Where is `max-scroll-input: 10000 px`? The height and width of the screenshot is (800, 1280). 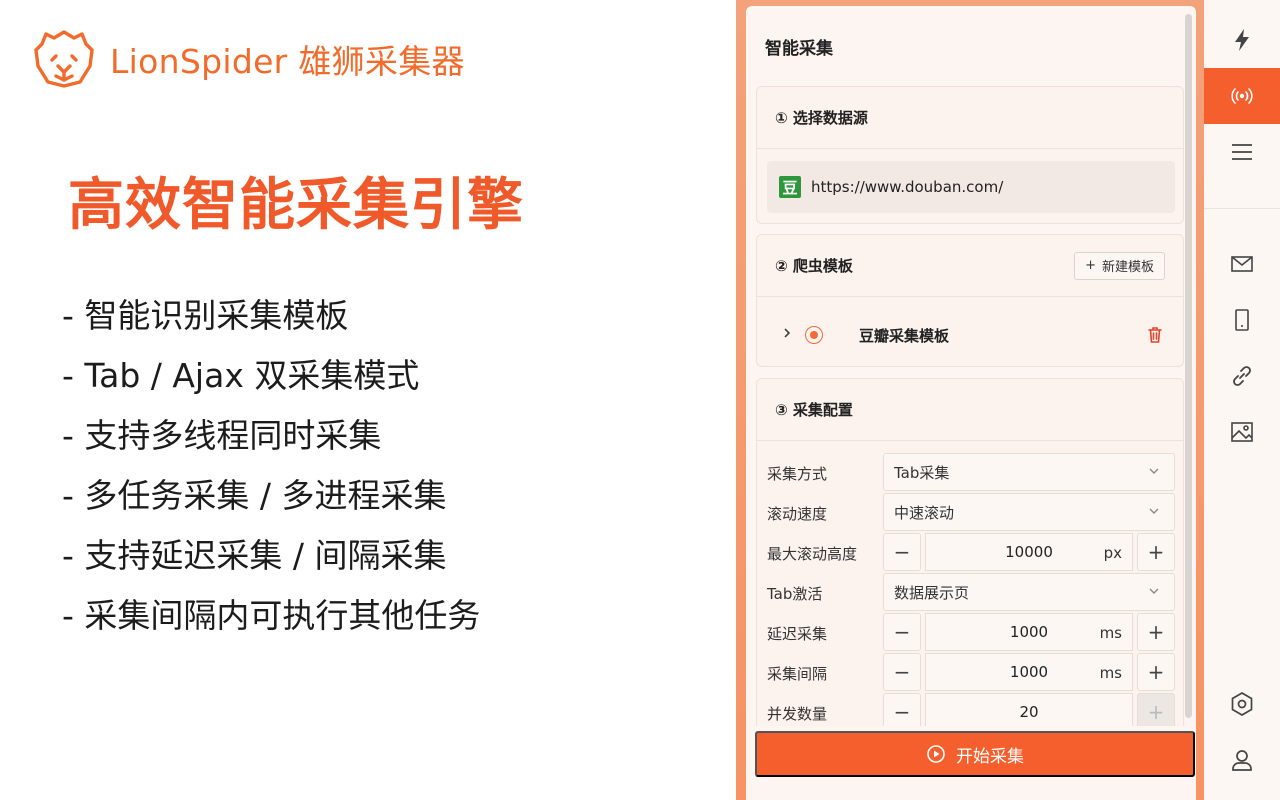 max-scroll-input: 10000 px is located at coordinates (1029, 552).